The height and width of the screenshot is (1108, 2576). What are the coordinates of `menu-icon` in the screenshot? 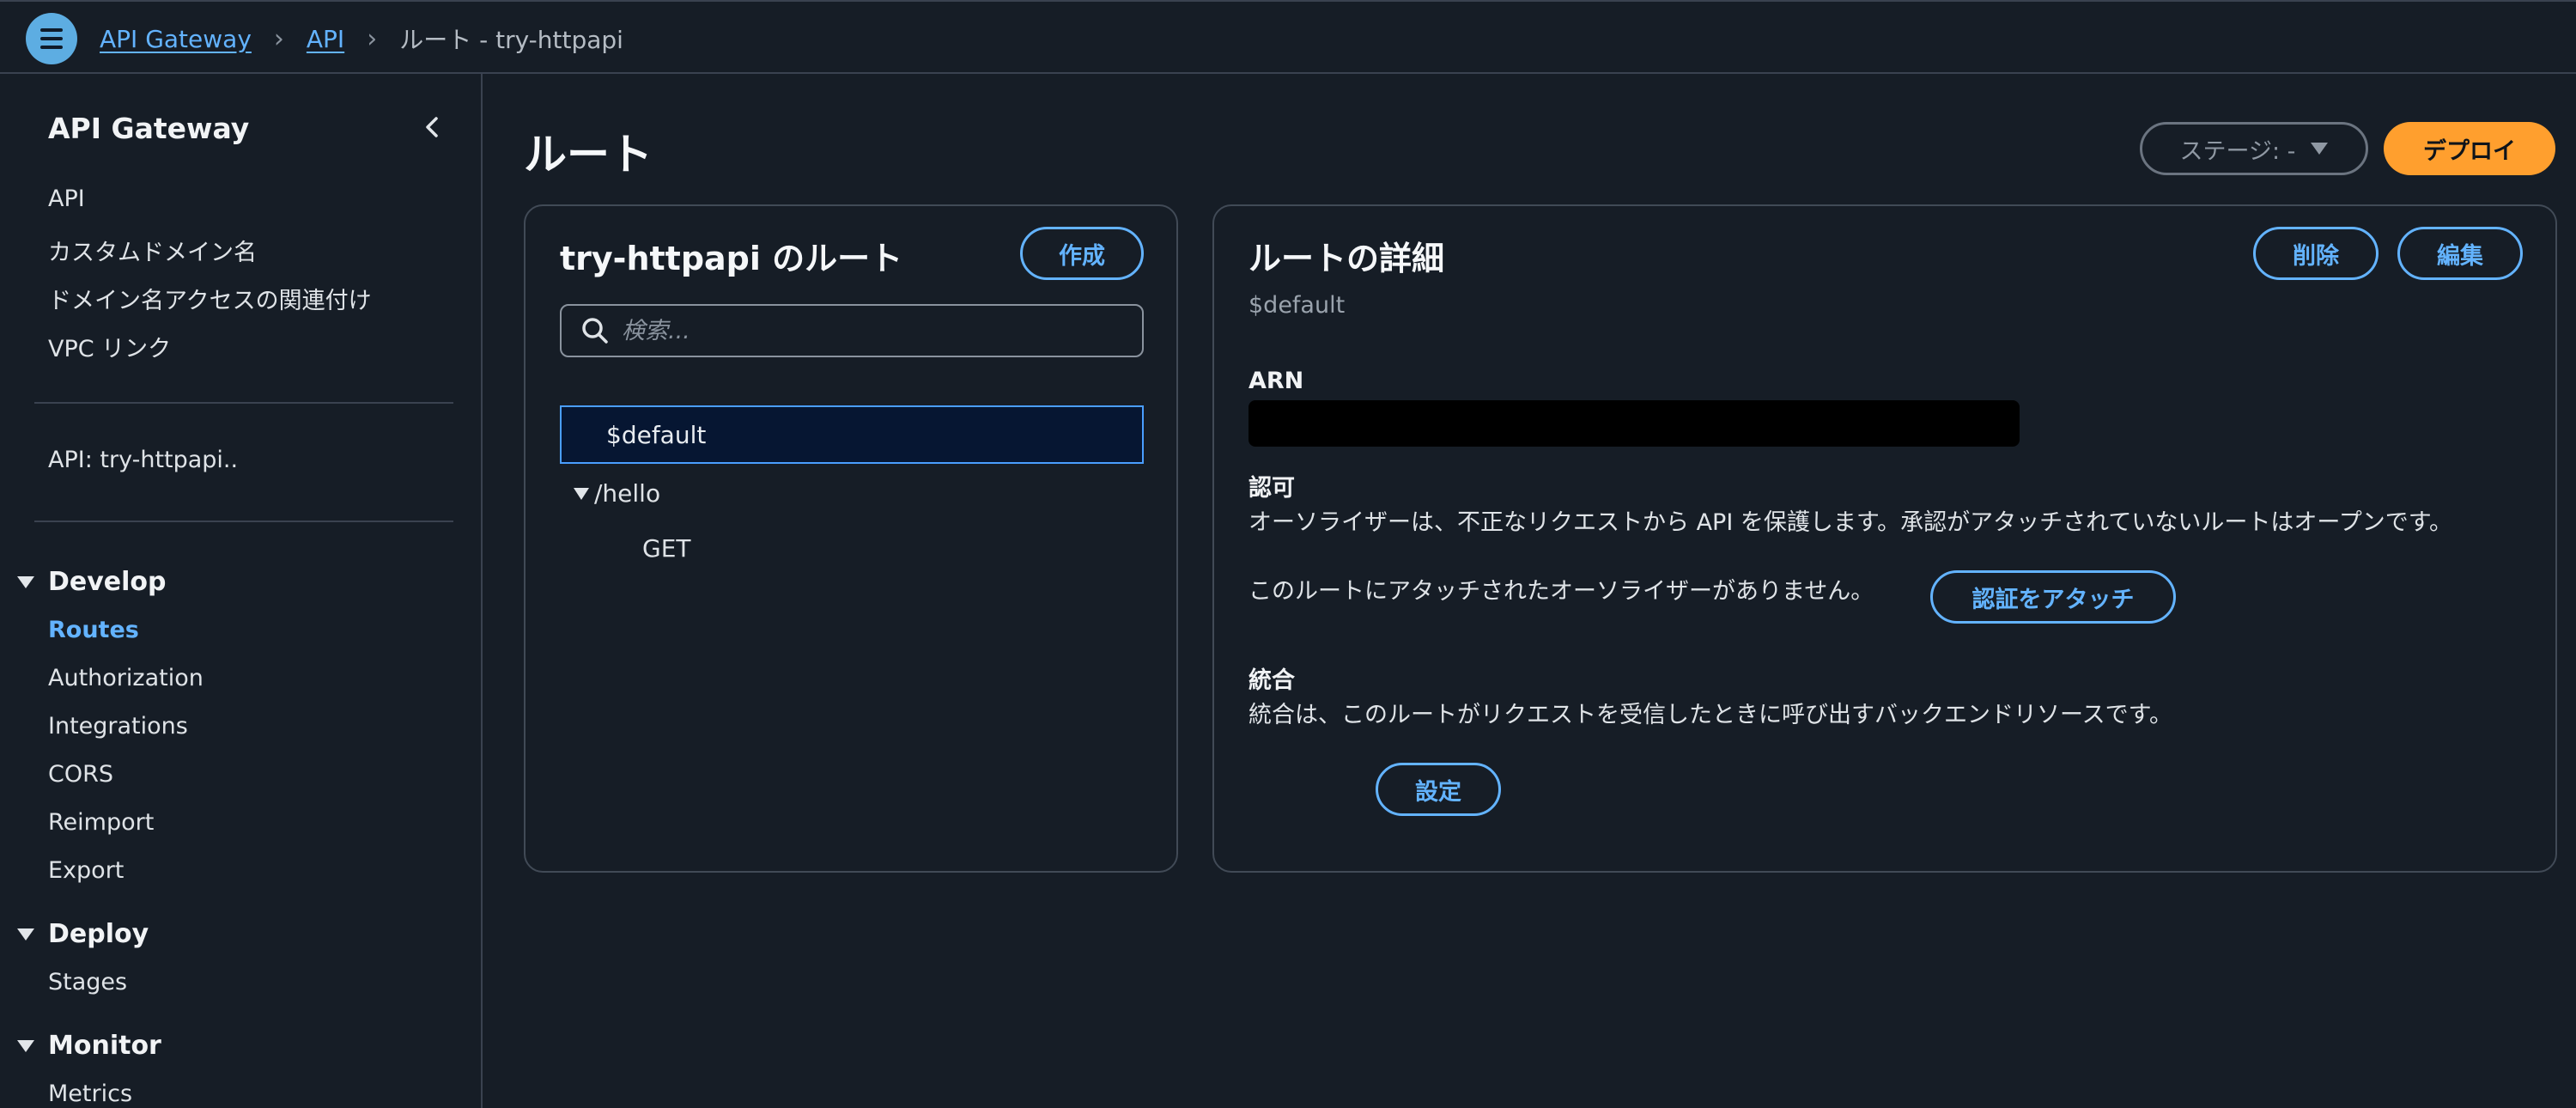 It's located at (52, 38).